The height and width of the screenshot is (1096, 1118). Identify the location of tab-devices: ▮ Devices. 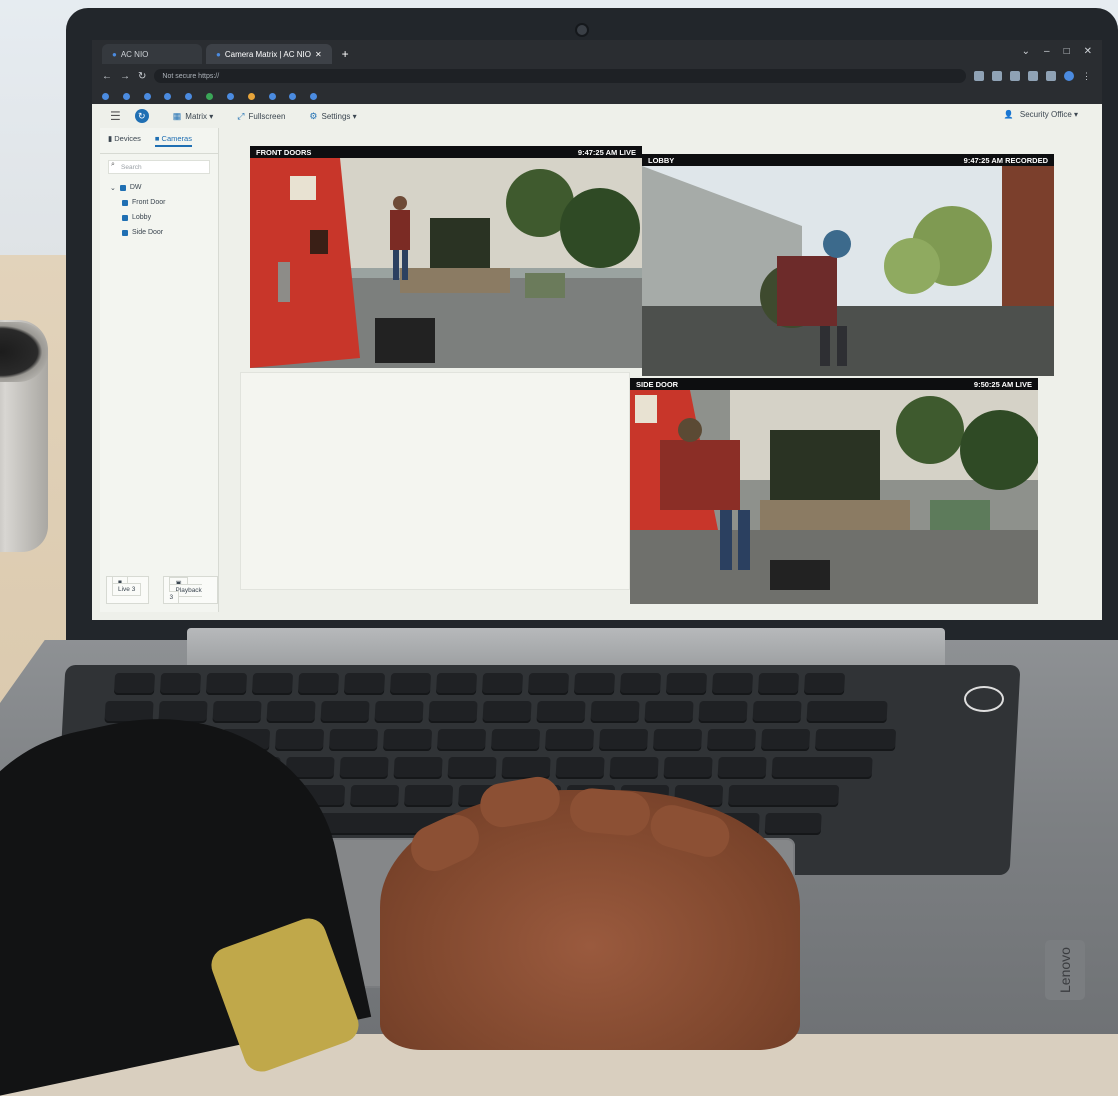
(124, 140).